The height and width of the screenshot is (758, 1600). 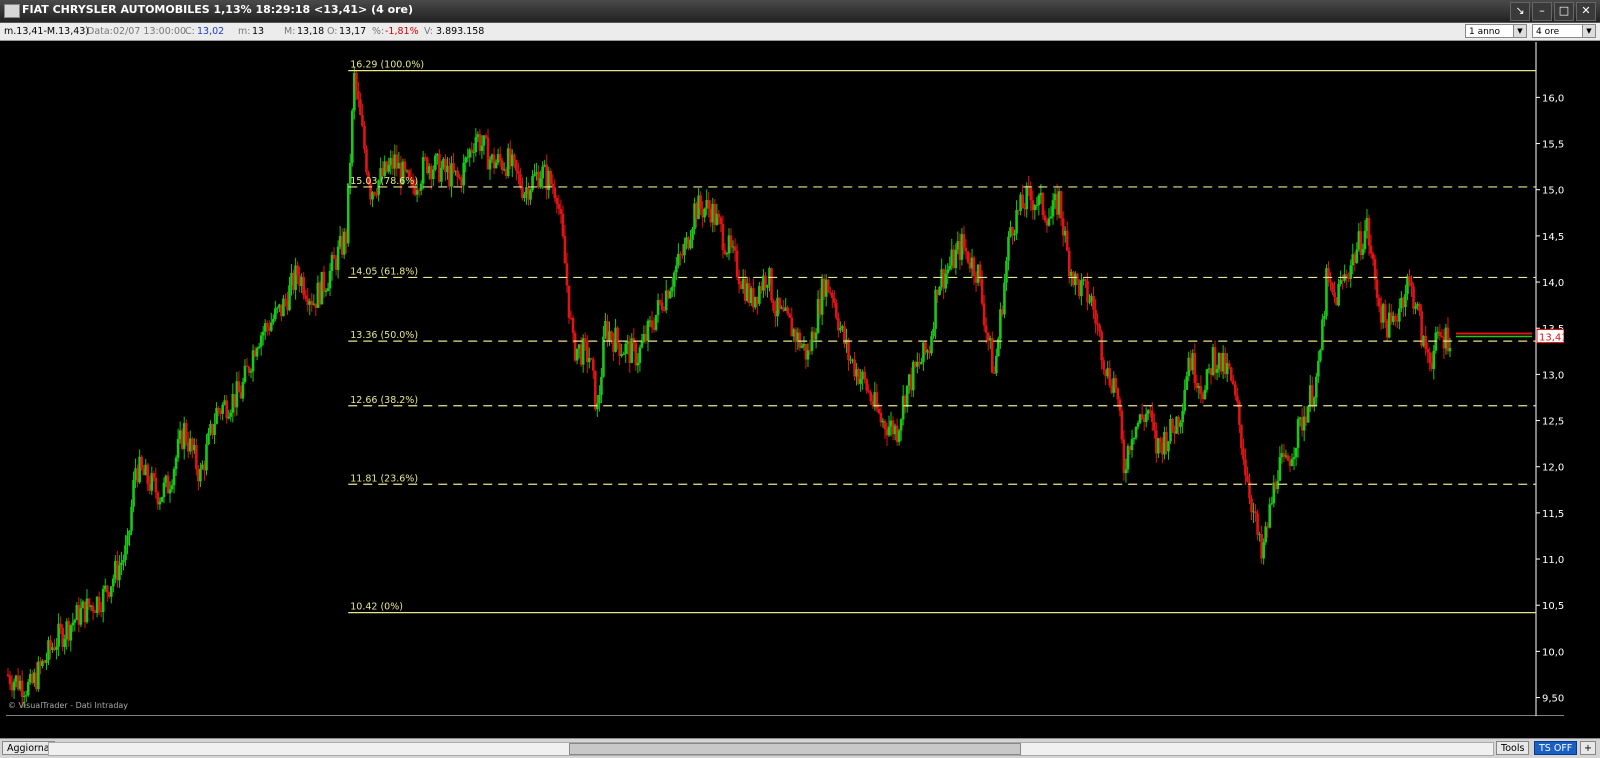 I want to click on add-button: +, so click(x=1588, y=748).